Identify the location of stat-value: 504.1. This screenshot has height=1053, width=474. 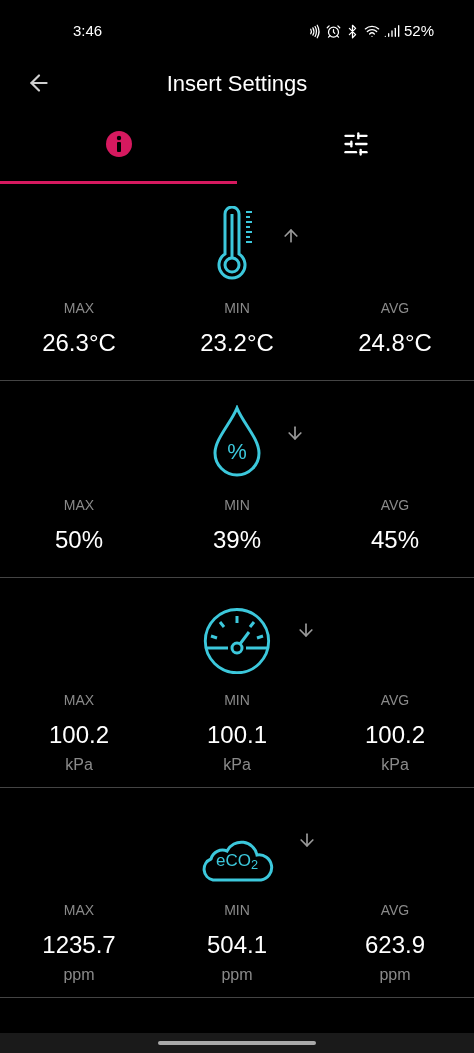
(237, 945).